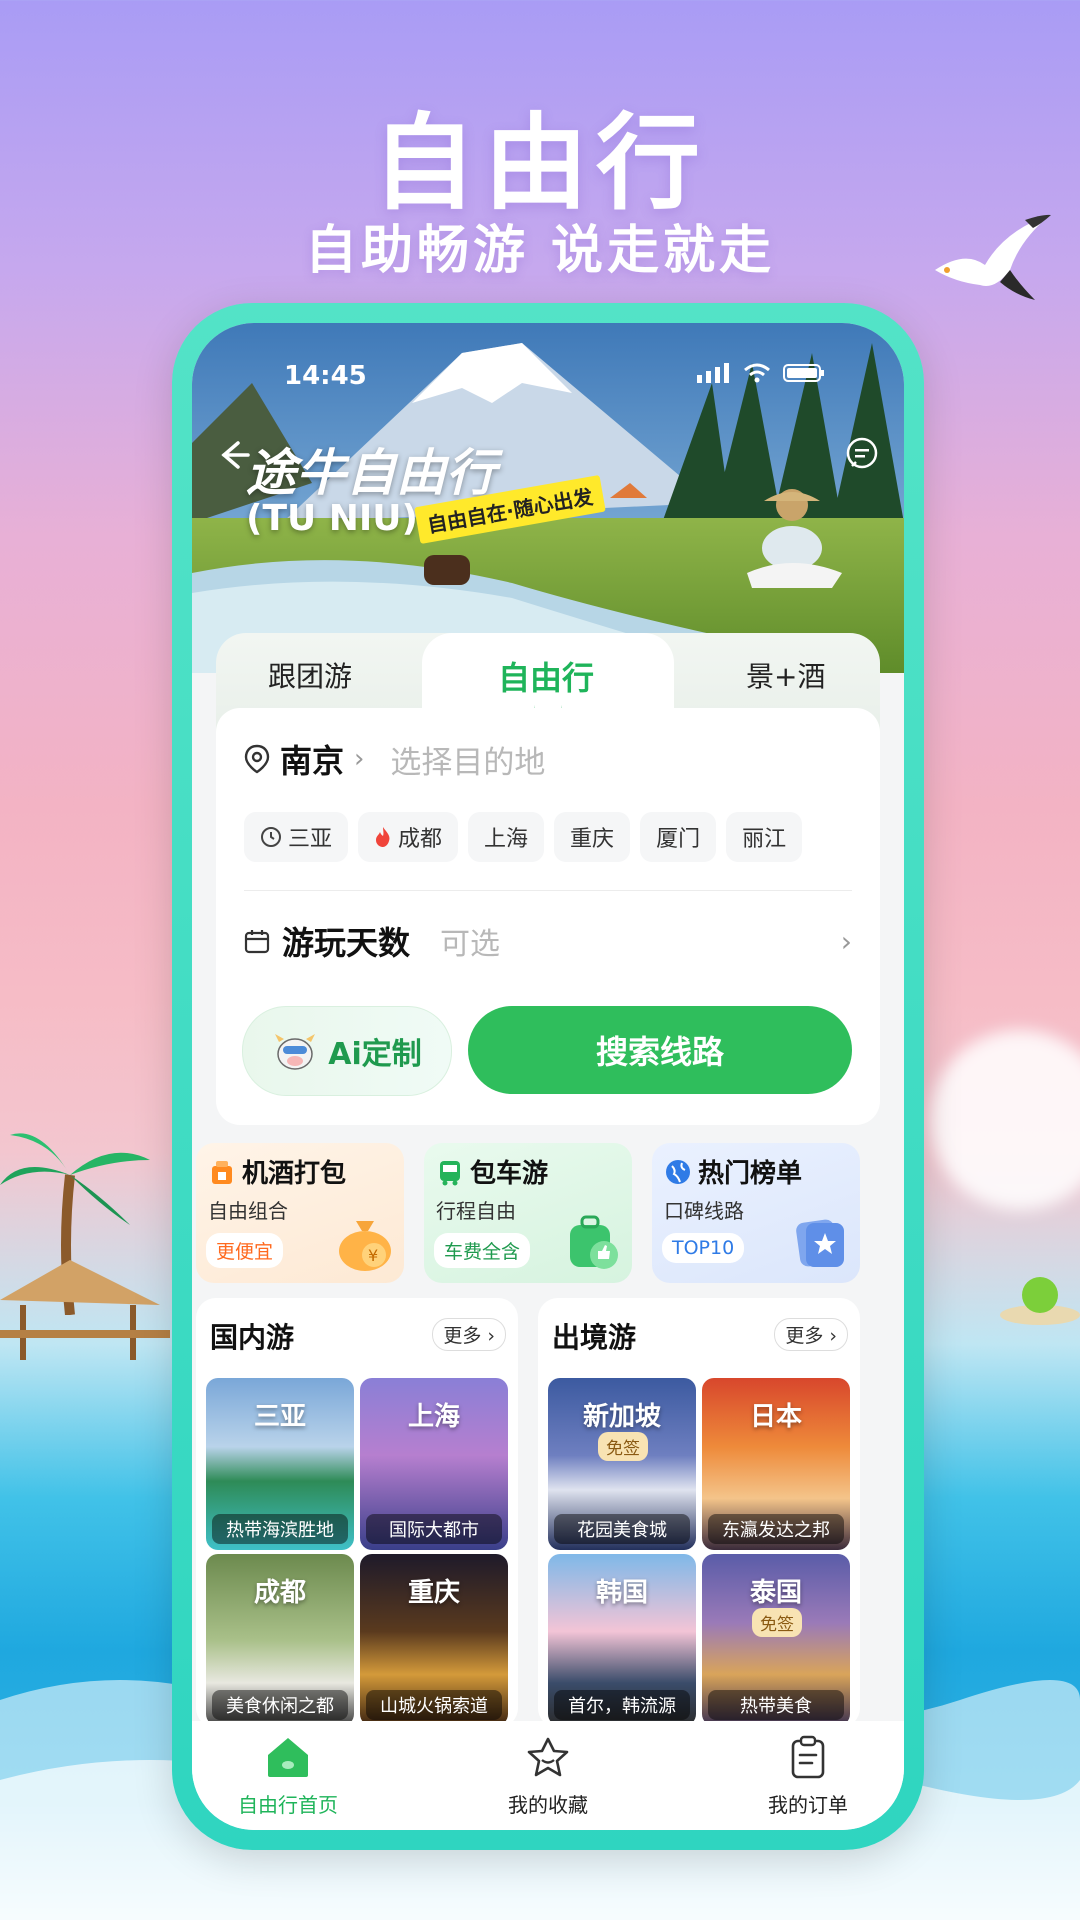 This screenshot has width=1080, height=1920. What do you see at coordinates (280, 1640) in the screenshot?
I see `destination-tile-chengdu: 成都 美食休闲之都` at bounding box center [280, 1640].